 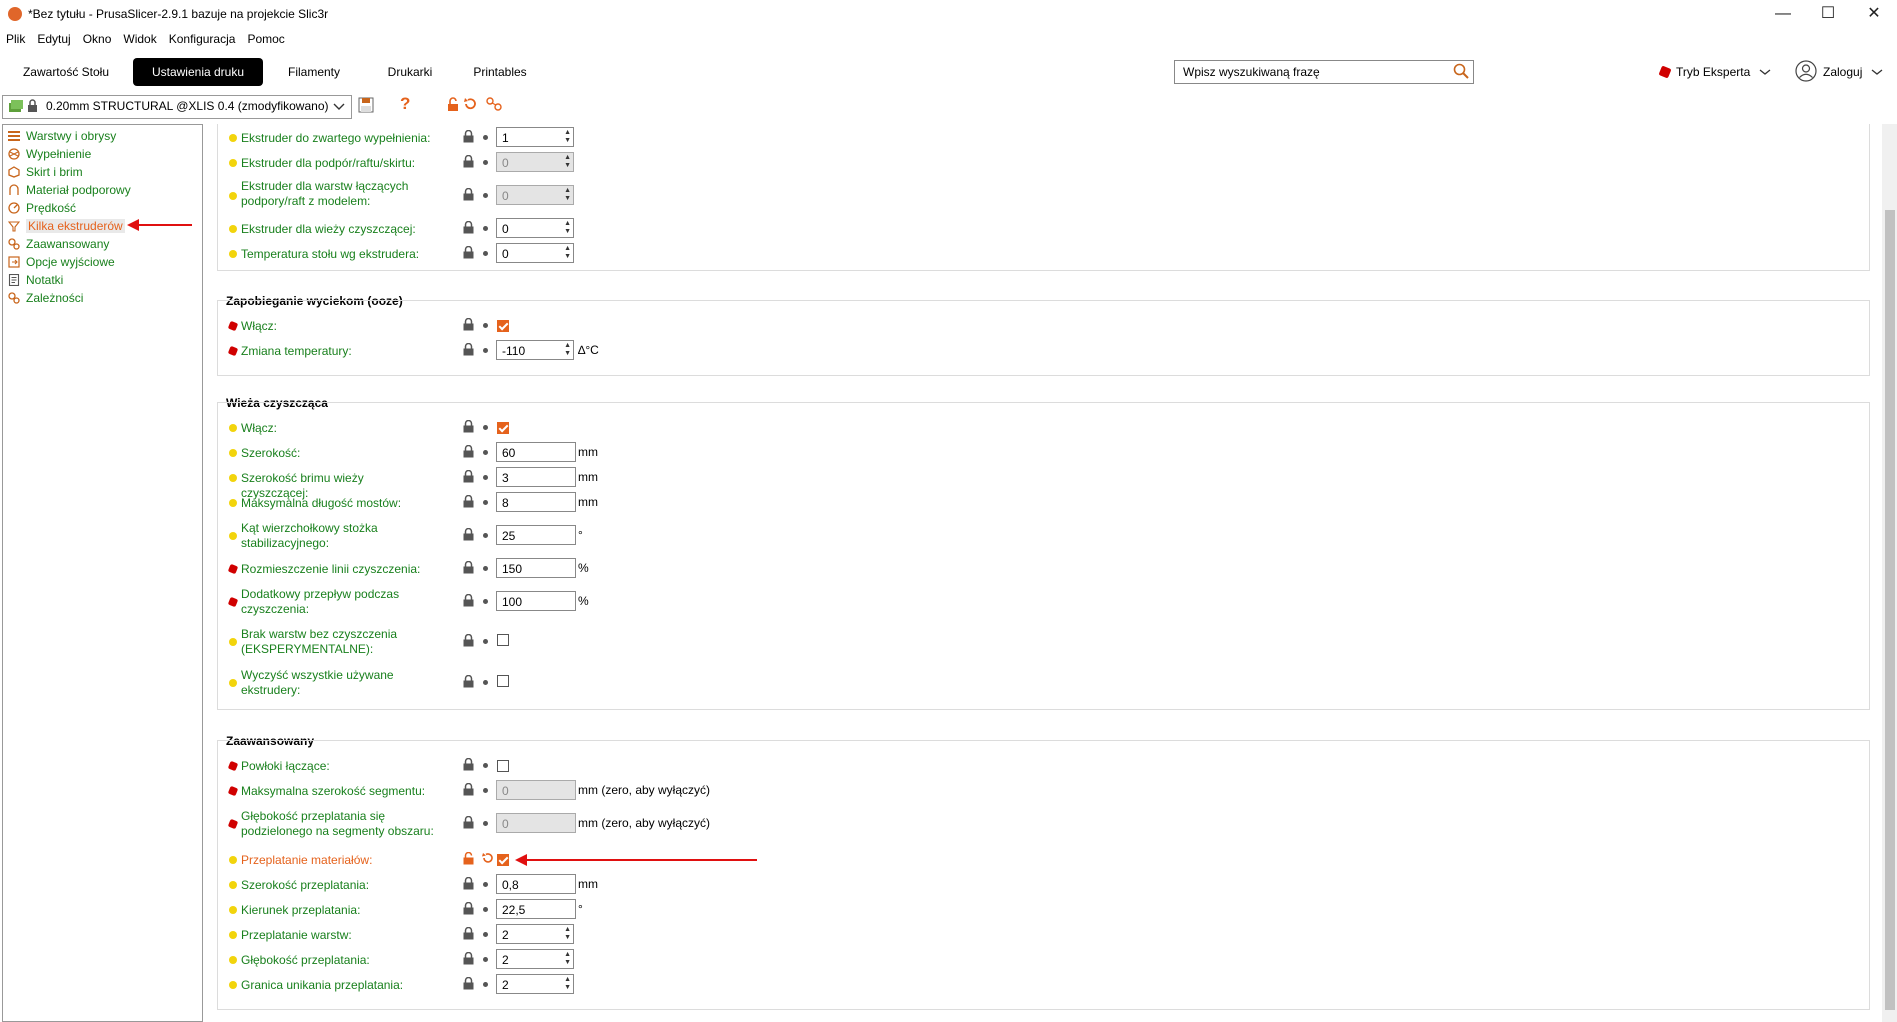 What do you see at coordinates (198, 72) in the screenshot?
I see `tab-print-settings: Ustawienia druku` at bounding box center [198, 72].